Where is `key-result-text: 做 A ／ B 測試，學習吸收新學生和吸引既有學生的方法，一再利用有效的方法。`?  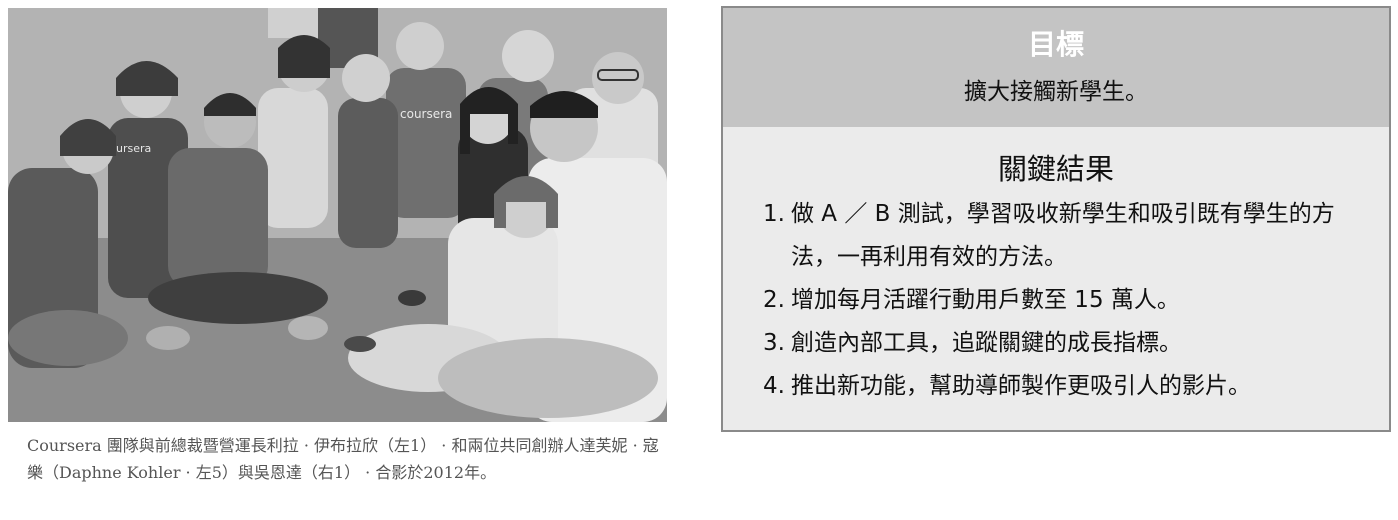
key-result-text: 做 A ／ B 測試，學習吸收新學生和吸引既有學生的方法，一再利用有效的方法。 is located at coordinates (1063, 235).